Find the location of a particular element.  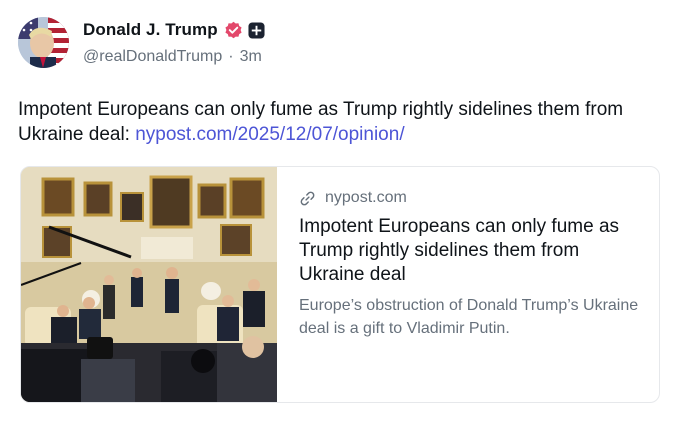

verified-badge-icon is located at coordinates (233, 29).